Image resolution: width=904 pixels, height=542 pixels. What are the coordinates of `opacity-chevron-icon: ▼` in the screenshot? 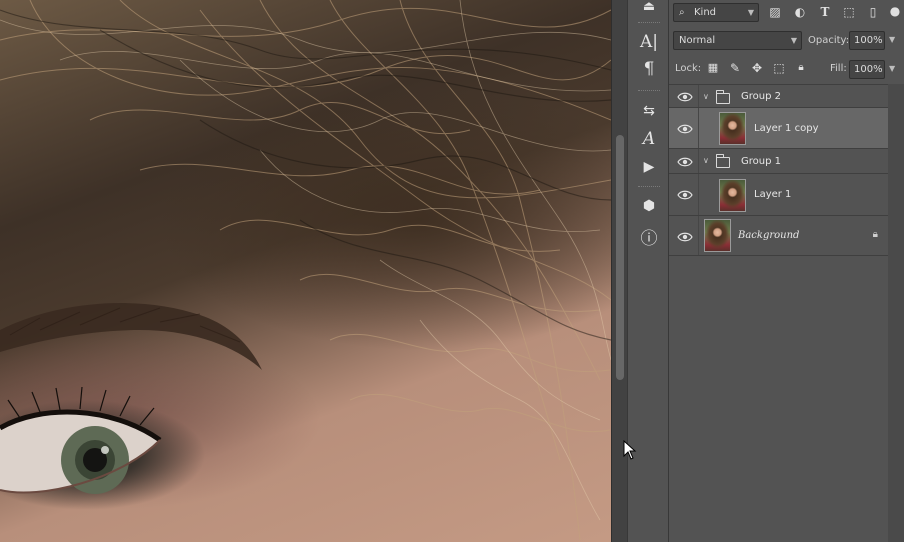 It's located at (892, 39).